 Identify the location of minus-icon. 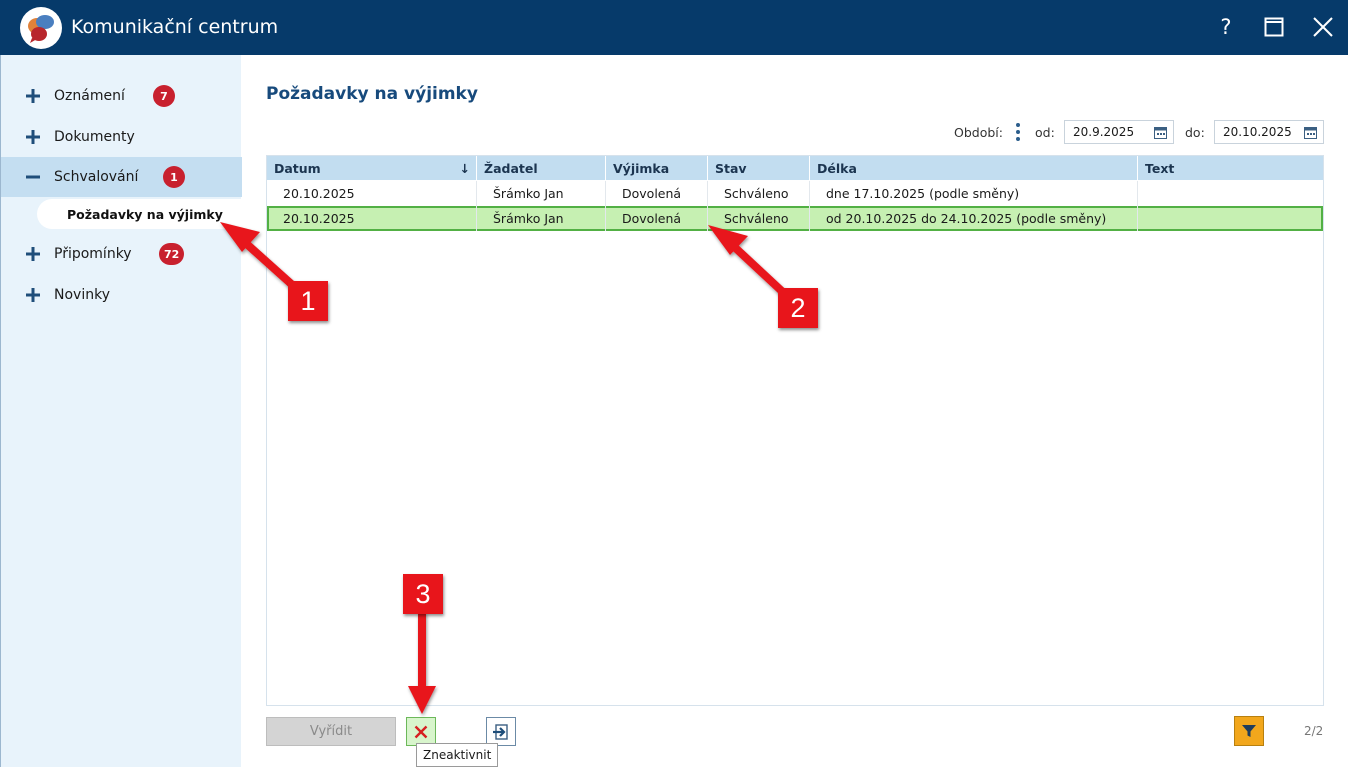
(33, 177).